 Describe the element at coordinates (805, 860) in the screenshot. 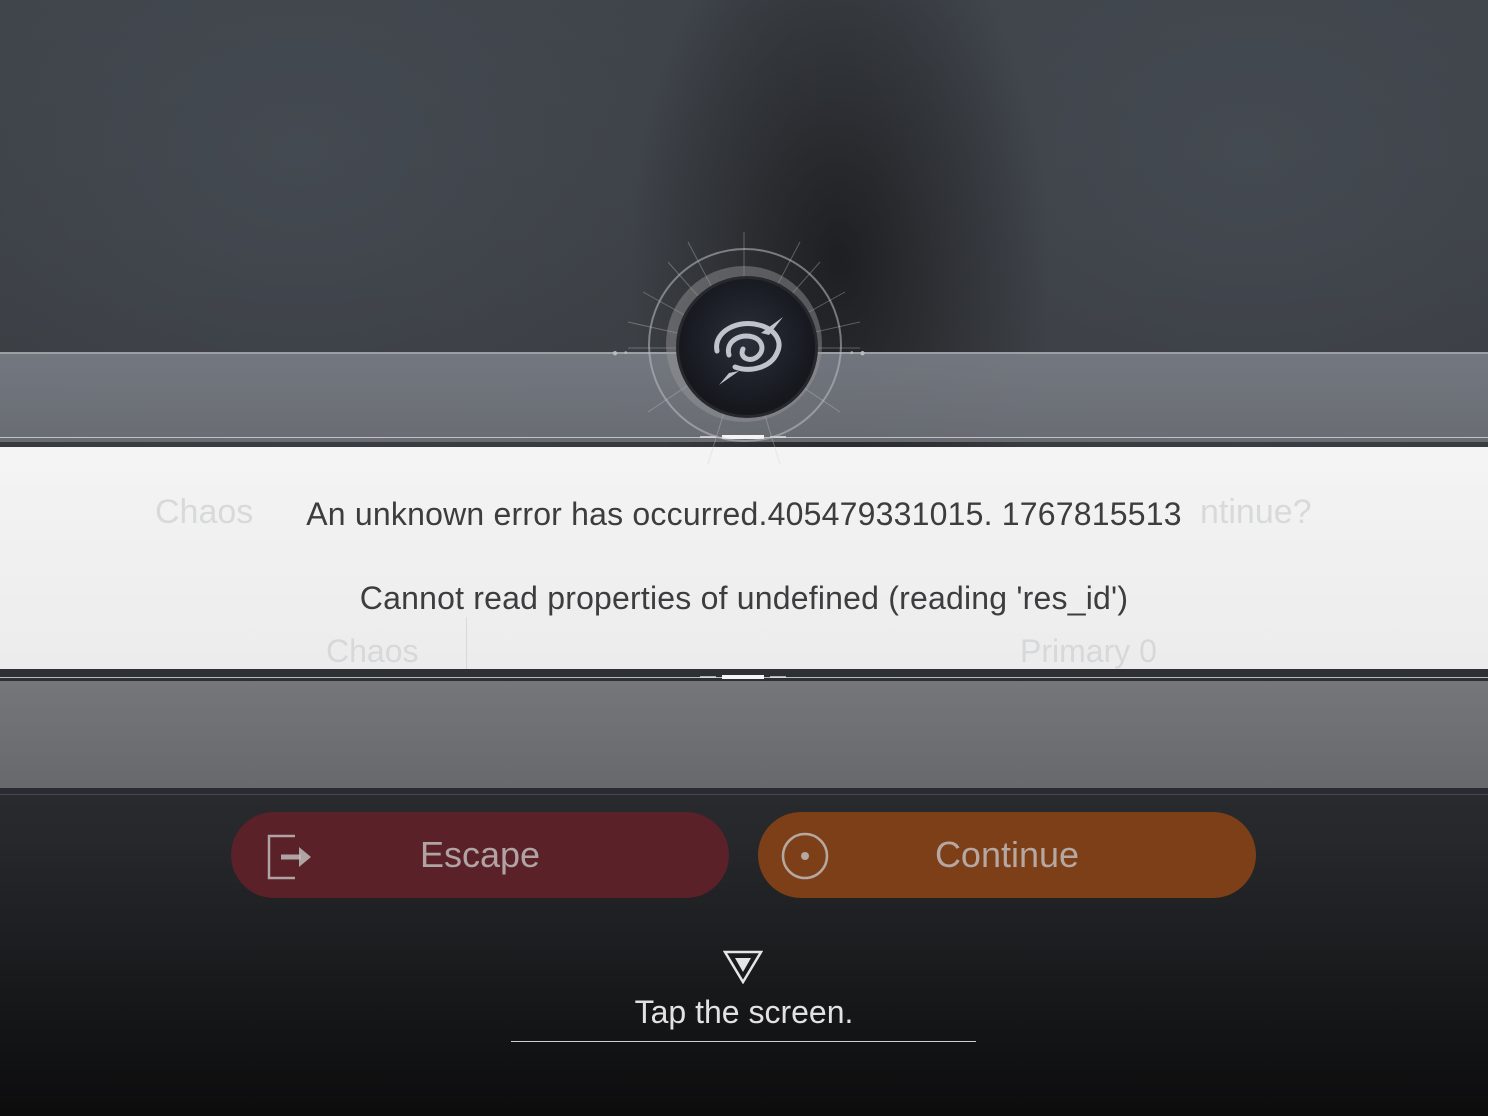

I see `target-circle-icon` at that location.